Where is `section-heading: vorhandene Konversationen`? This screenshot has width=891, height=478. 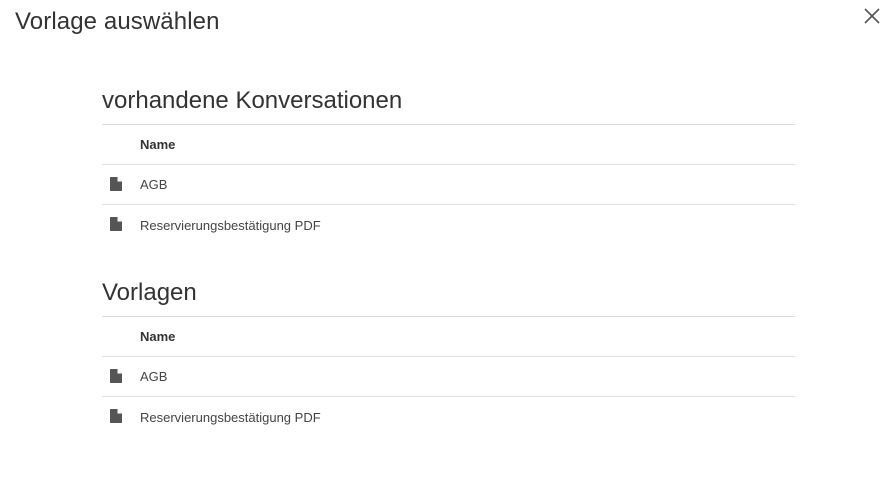 section-heading: vorhandene Konversationen is located at coordinates (448, 105).